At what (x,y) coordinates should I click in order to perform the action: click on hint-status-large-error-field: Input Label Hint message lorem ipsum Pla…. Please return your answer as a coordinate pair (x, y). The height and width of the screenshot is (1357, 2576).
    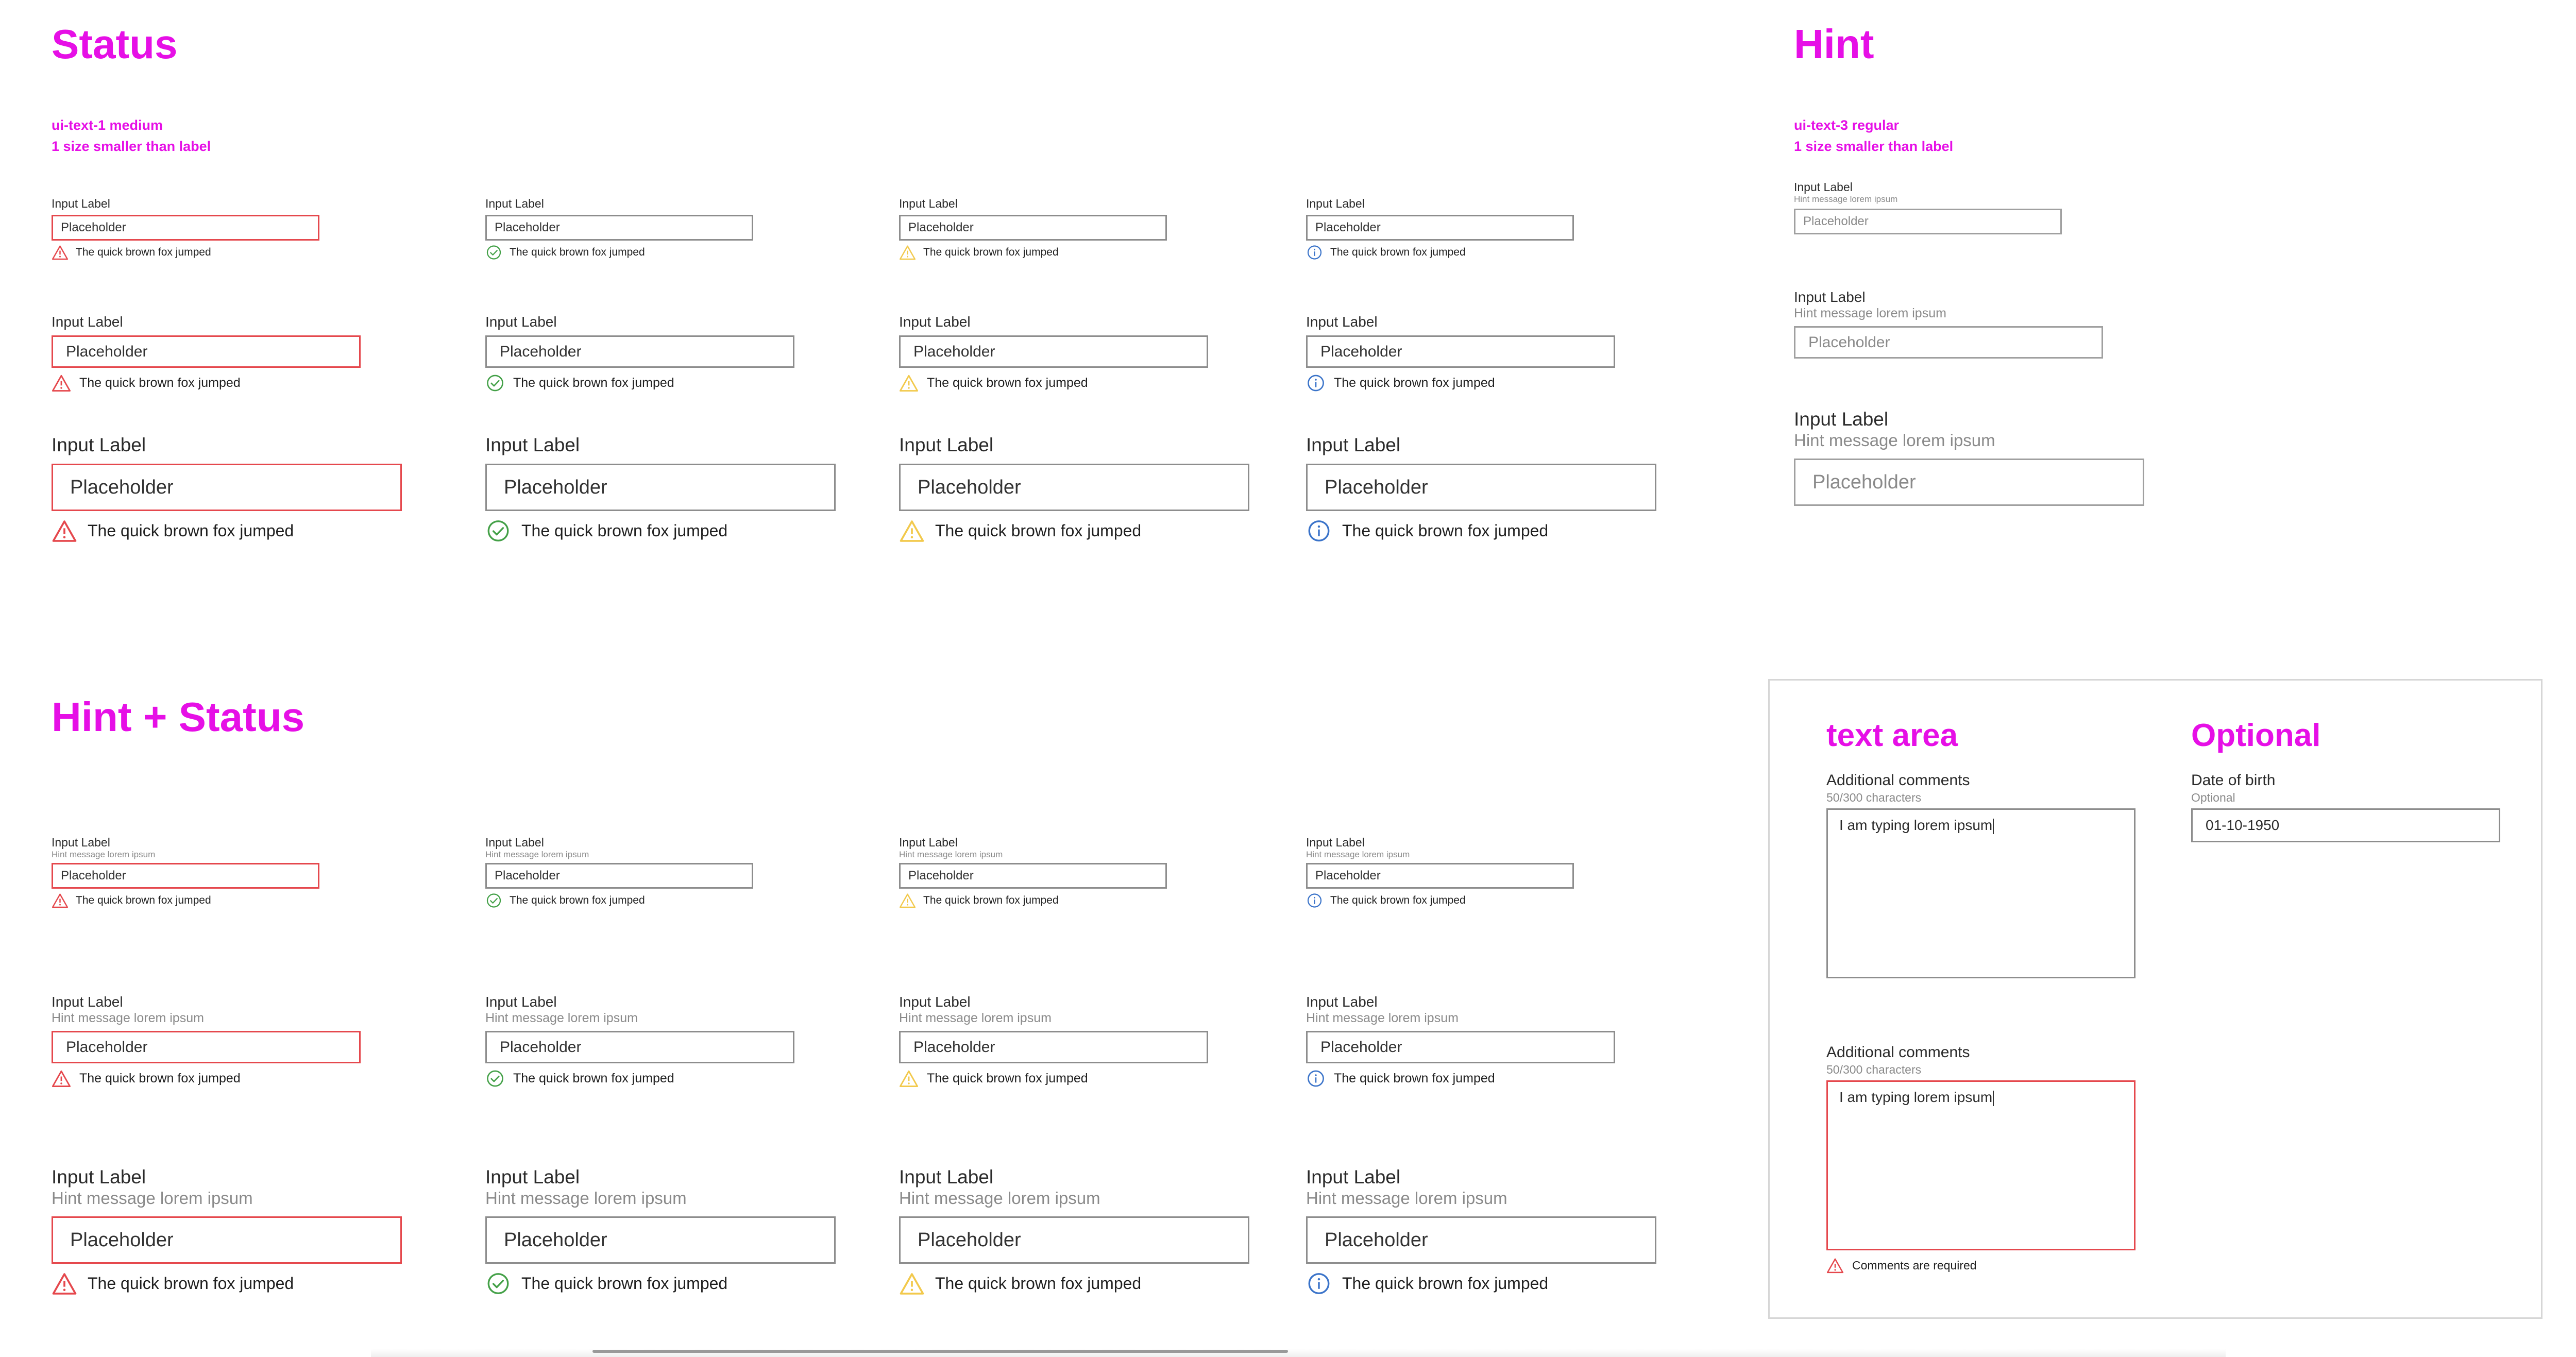
    Looking at the image, I should click on (227, 1230).